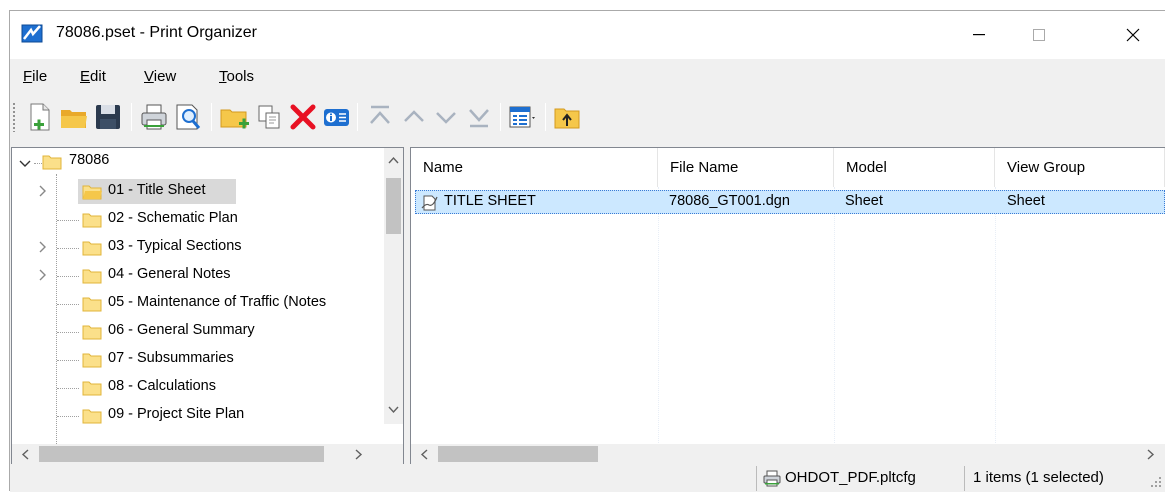  Describe the element at coordinates (788, 454) in the screenshot. I see `list-horizontal-scrollbar` at that location.